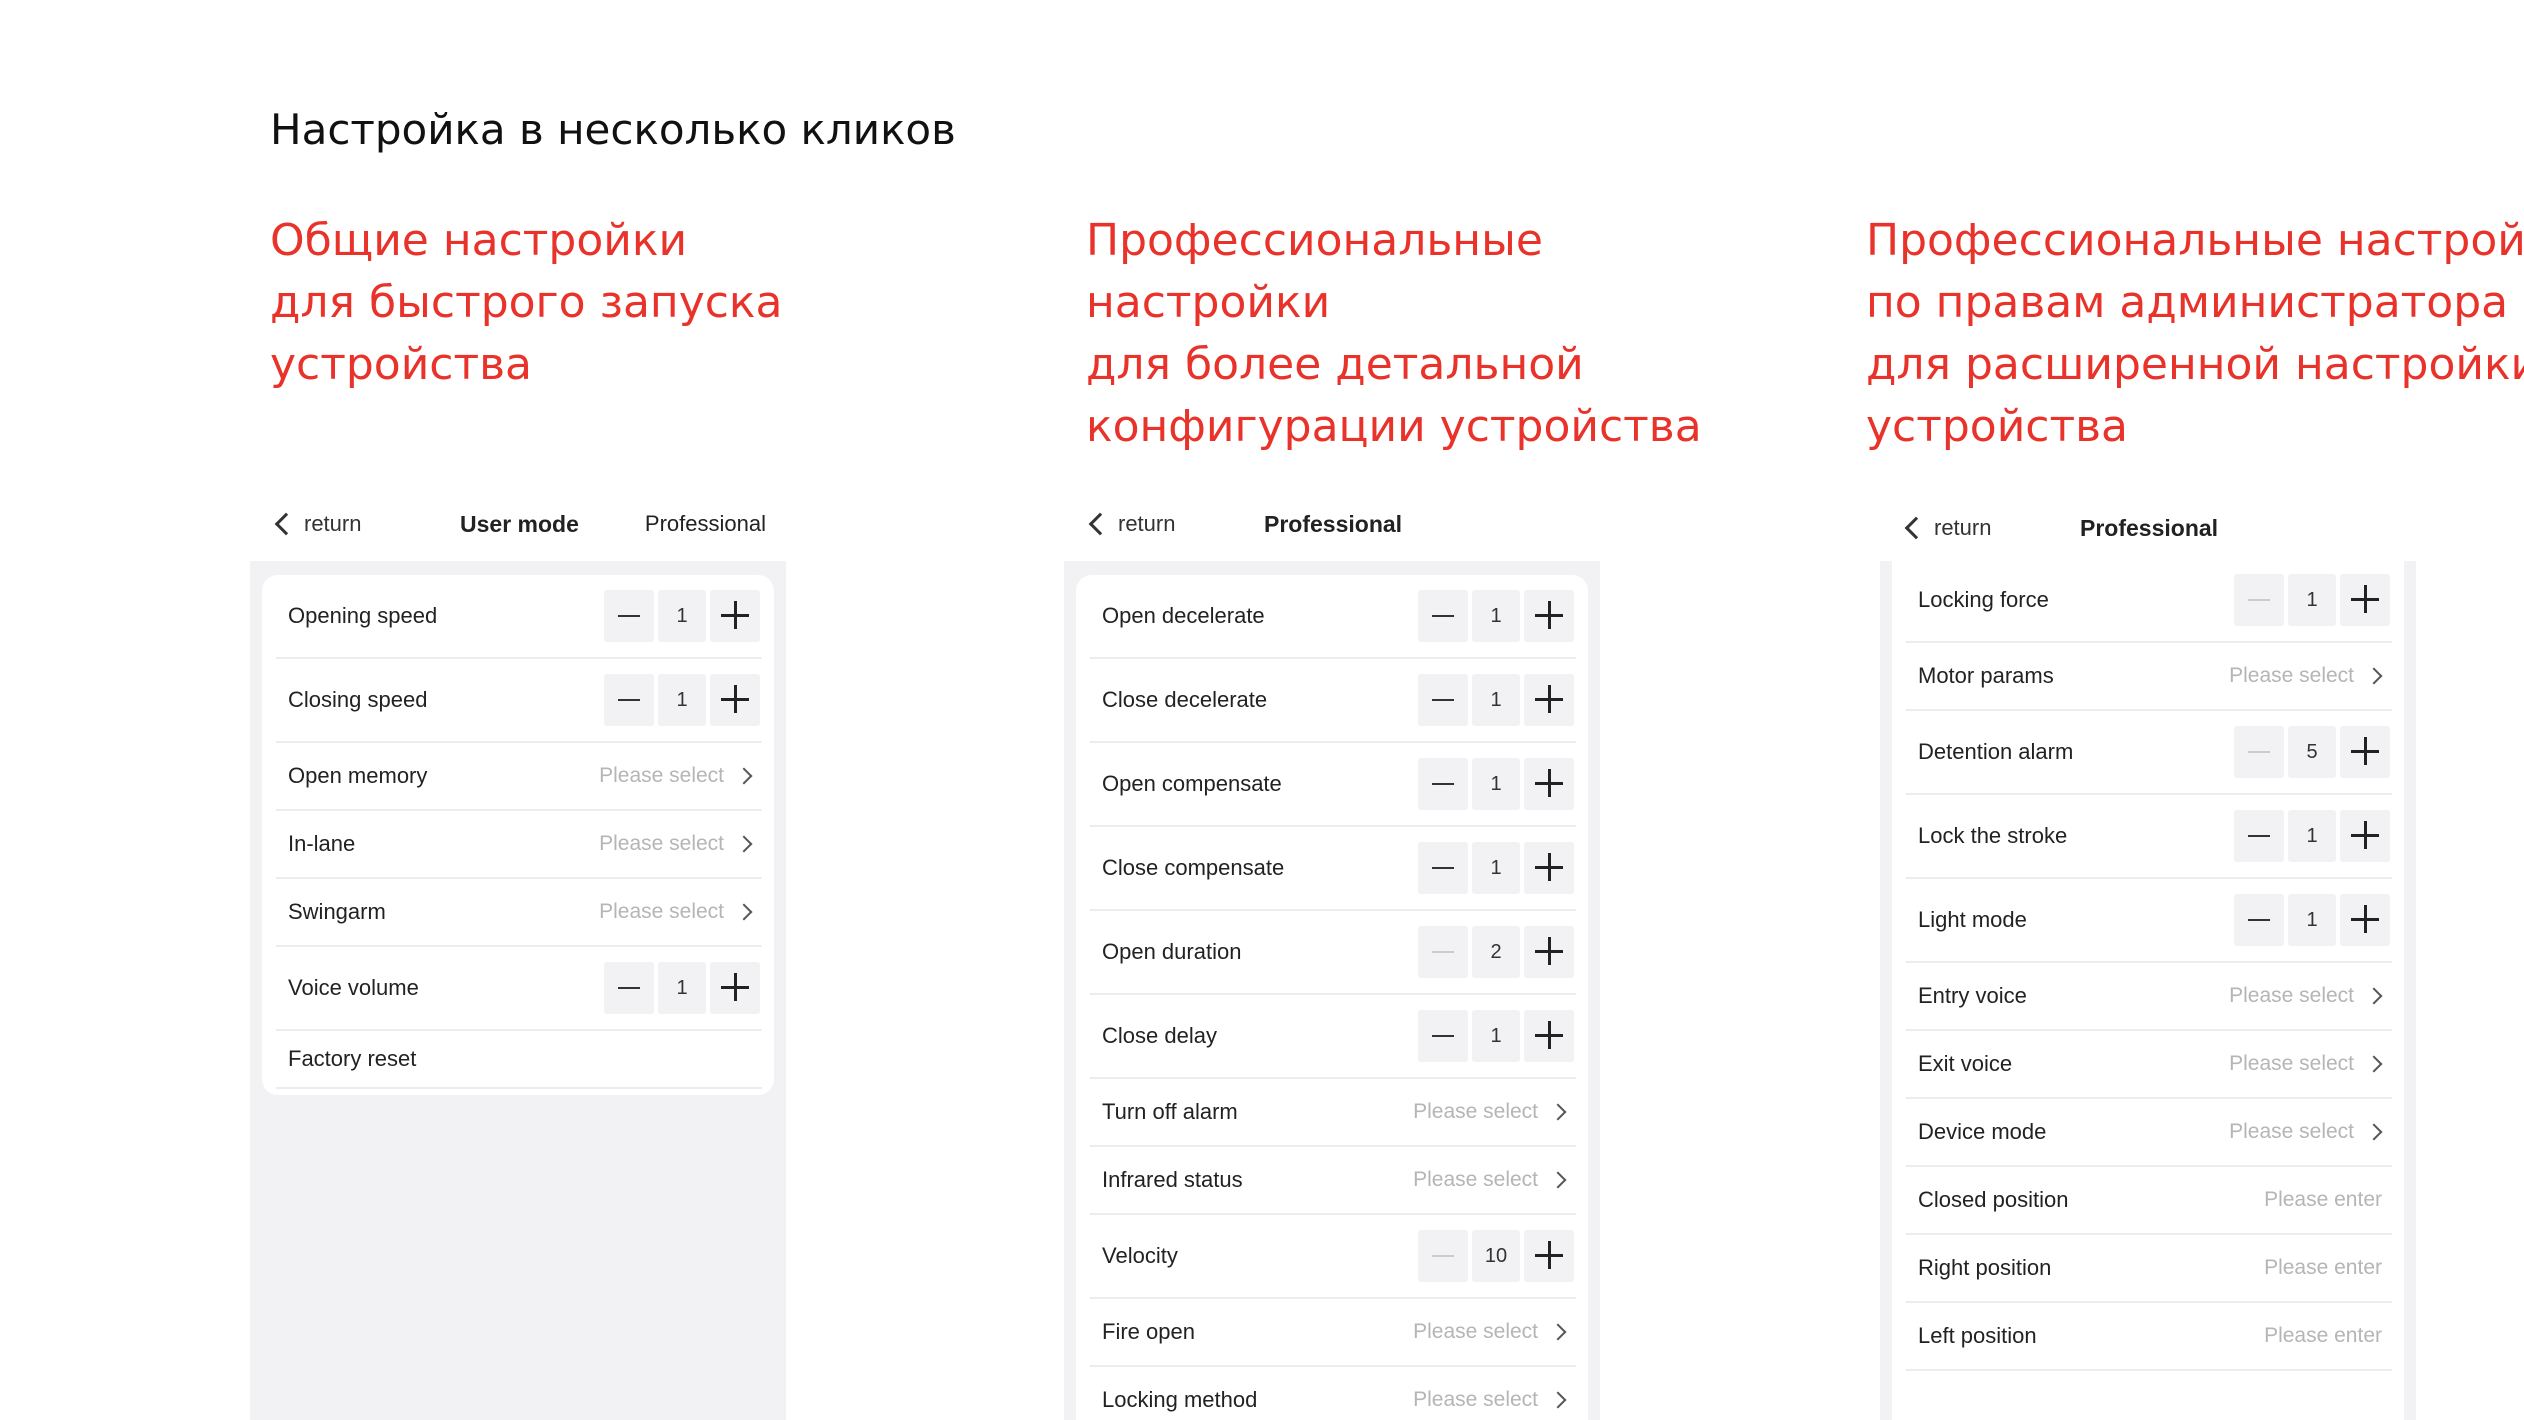 The image size is (2524, 1420). Describe the element at coordinates (1140, 1255) in the screenshot. I see `setting-label: Velocity` at that location.